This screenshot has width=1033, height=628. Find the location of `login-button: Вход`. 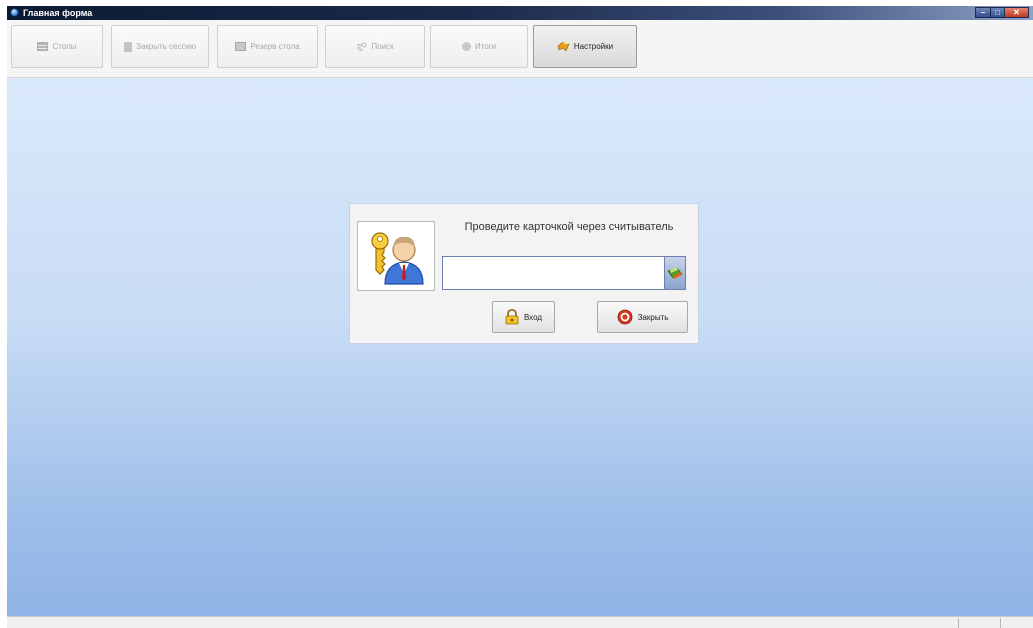

login-button: Вход is located at coordinates (523, 317).